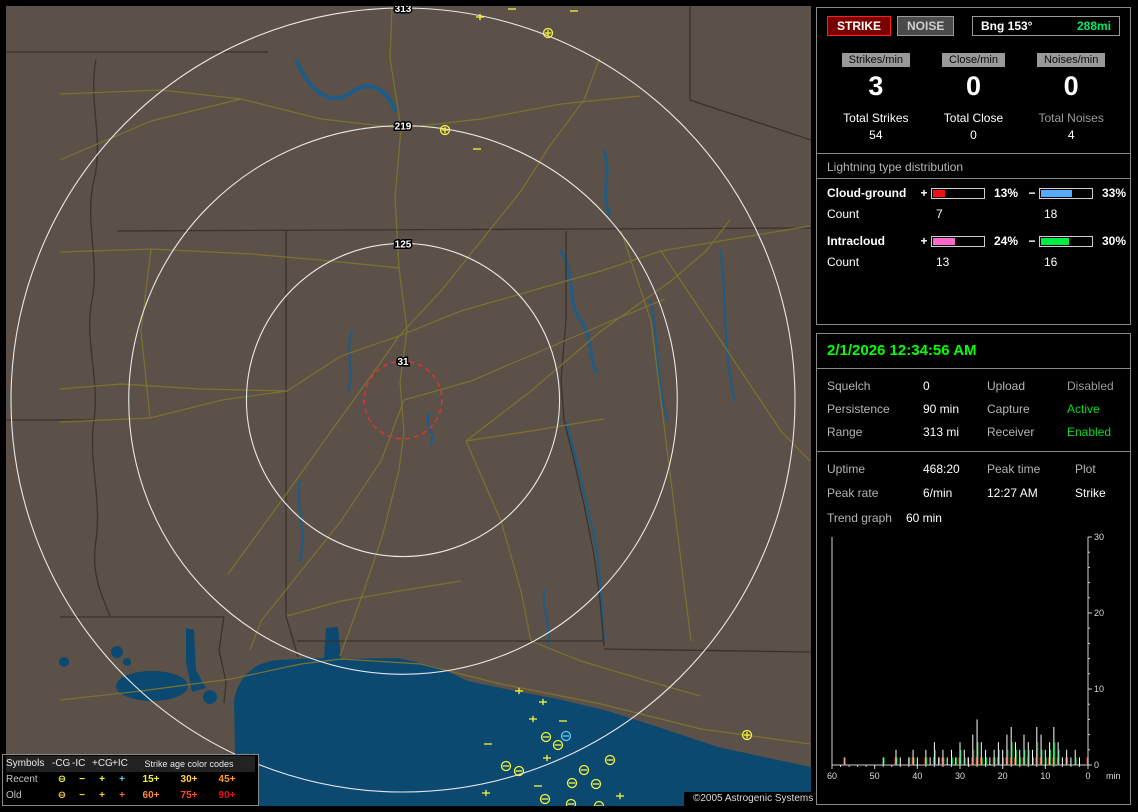  What do you see at coordinates (943, 262) in the screenshot?
I see `ic-pos-count: 13` at bounding box center [943, 262].